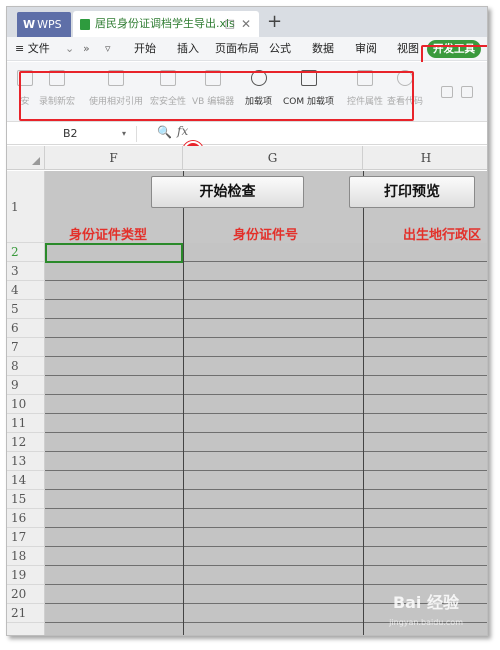  Describe the element at coordinates (447, 92) in the screenshot. I see `form-control-icon` at that location.